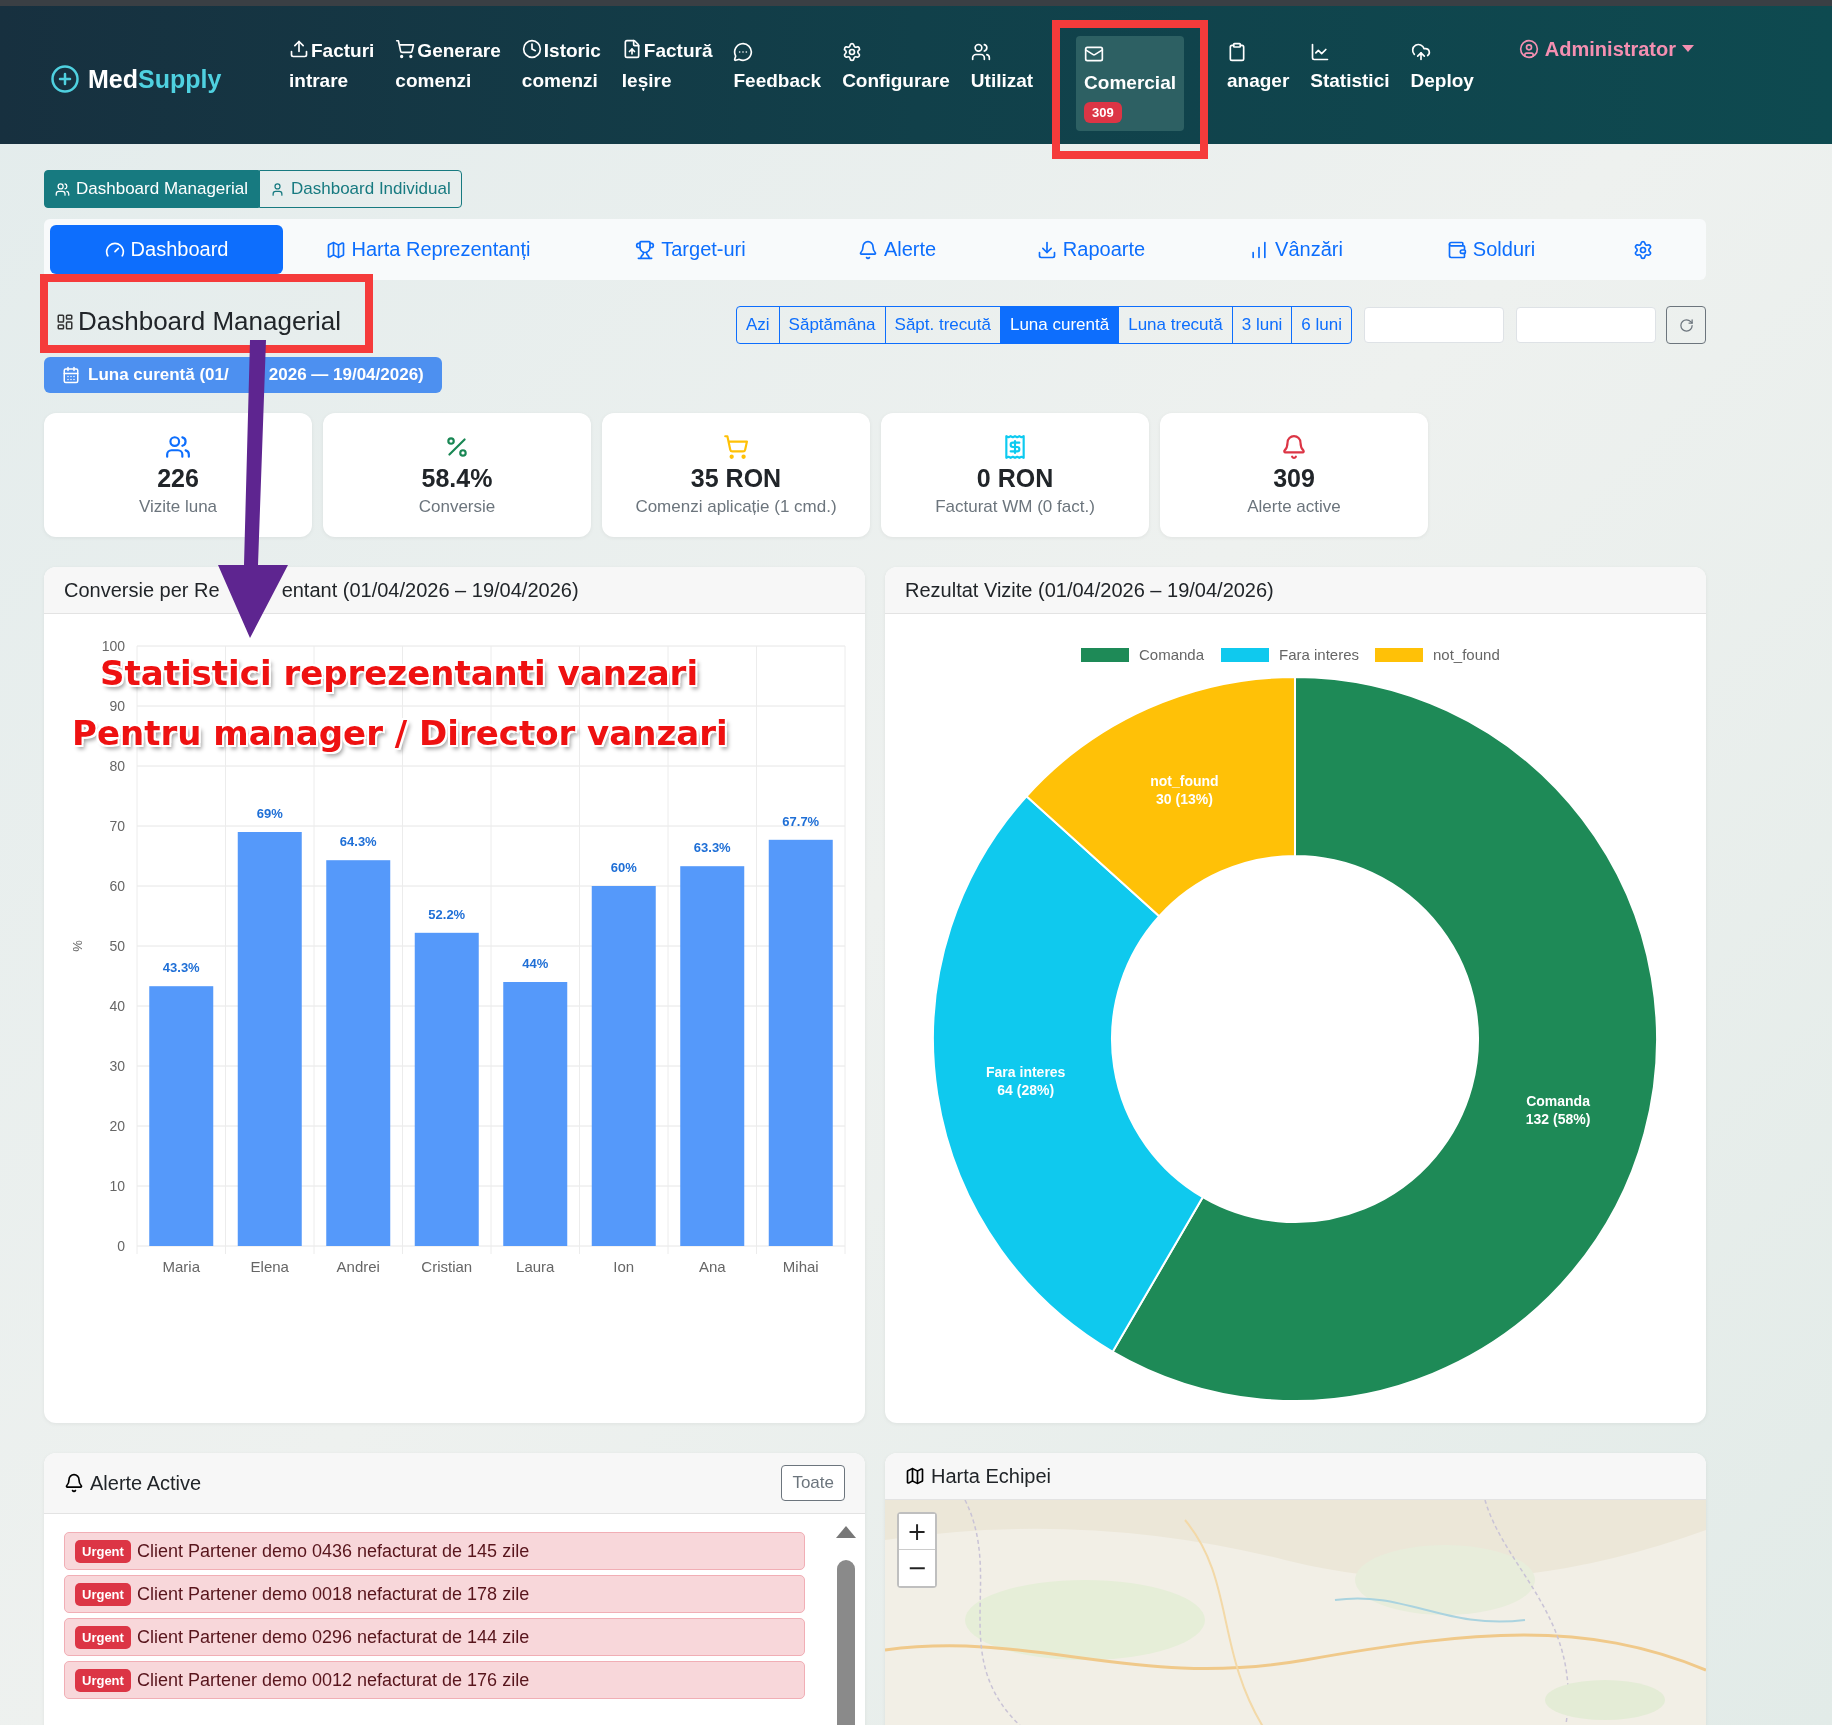  I want to click on axis-label: %, so click(77, 946).